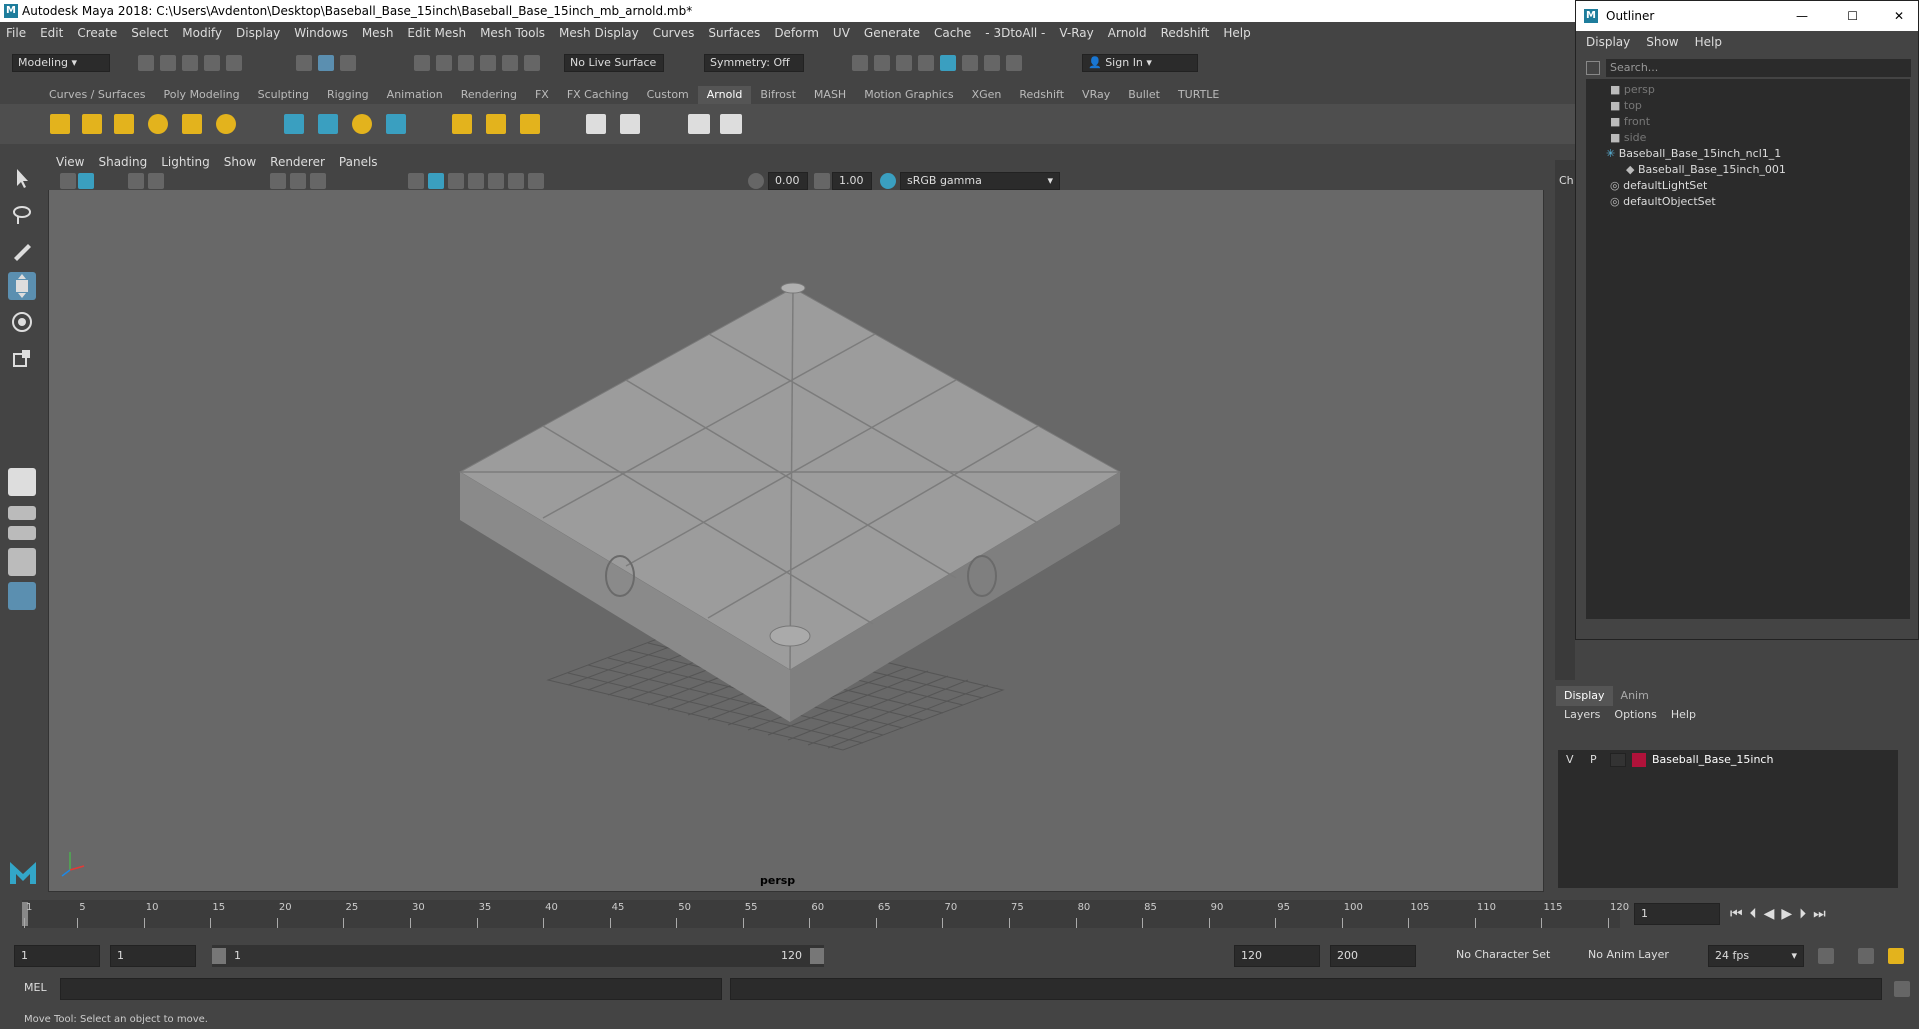 Image resolution: width=1919 pixels, height=1029 pixels. Describe the element at coordinates (674, 33) in the screenshot. I see `menu-curves: Curves` at that location.